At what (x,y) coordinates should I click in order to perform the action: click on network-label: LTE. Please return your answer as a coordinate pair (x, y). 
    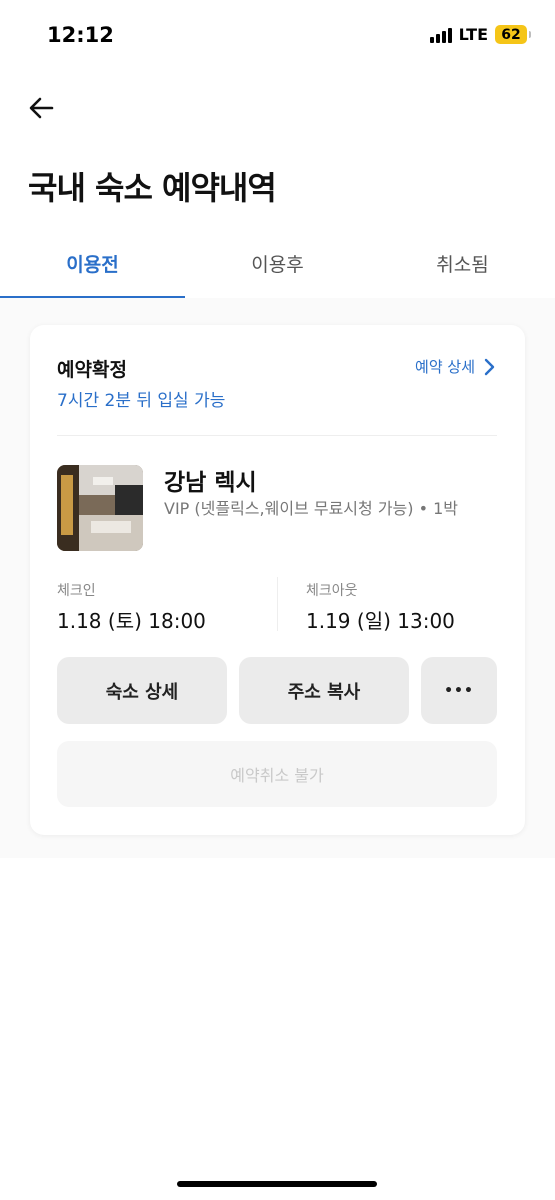
    Looking at the image, I should click on (473, 34).